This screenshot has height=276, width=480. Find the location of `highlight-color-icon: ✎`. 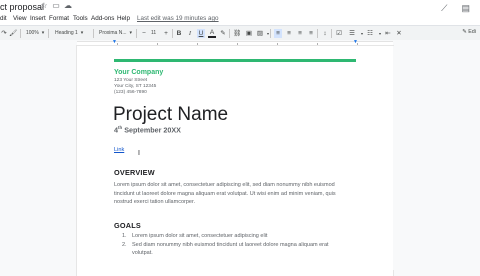

highlight-color-icon: ✎ is located at coordinates (223, 33).